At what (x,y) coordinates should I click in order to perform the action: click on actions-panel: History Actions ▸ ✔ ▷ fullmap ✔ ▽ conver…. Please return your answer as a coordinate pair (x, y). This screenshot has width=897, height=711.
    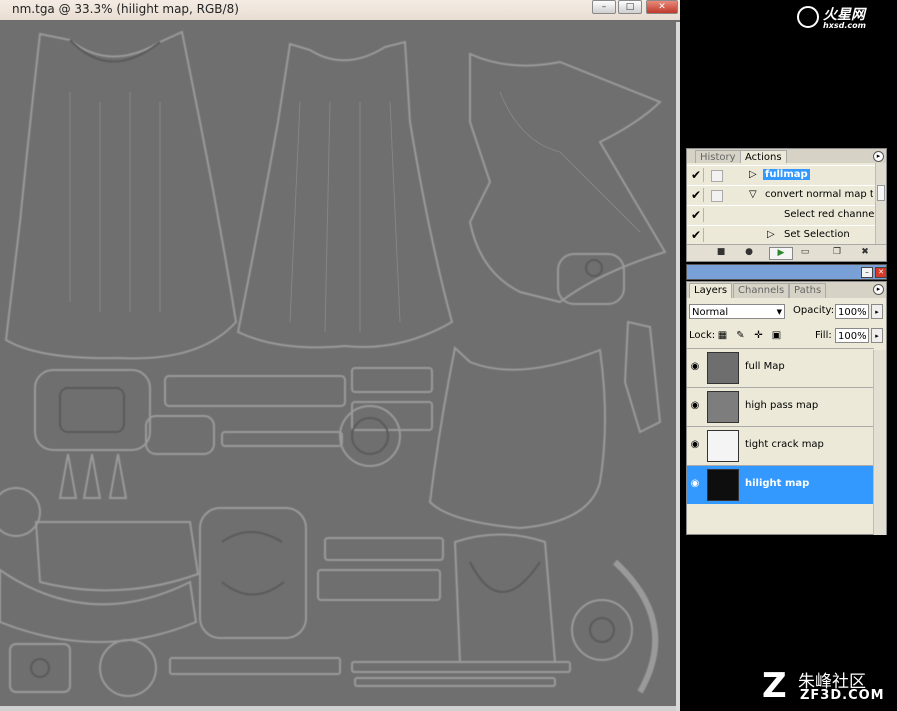
    Looking at the image, I should click on (786, 205).